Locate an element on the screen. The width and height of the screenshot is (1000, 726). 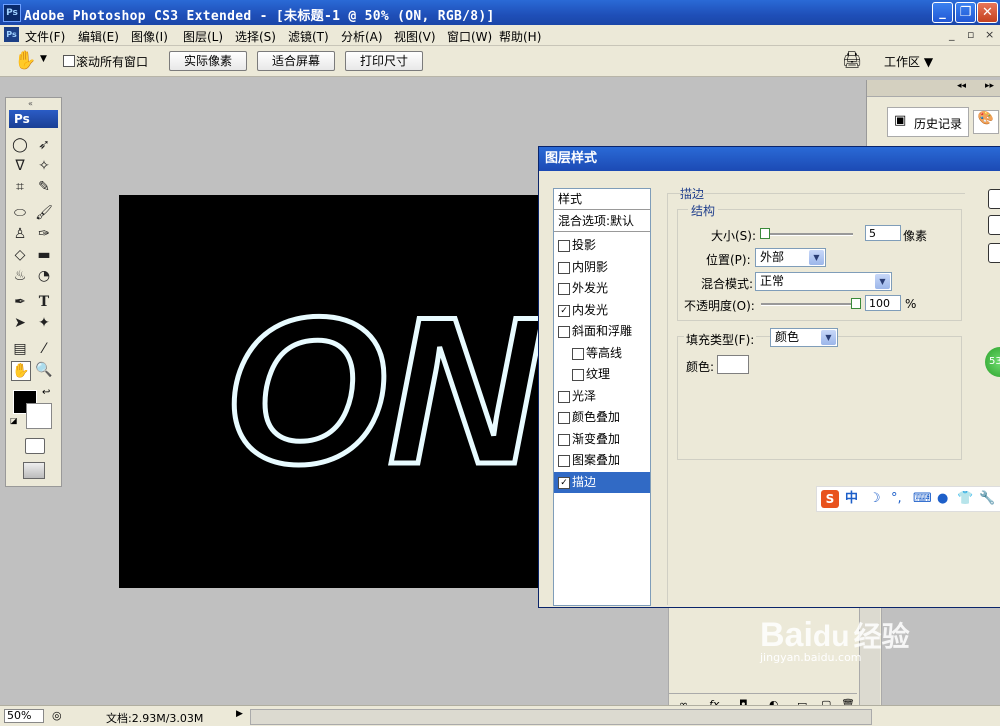
menu-layer: 图层(L) is located at coordinates (203, 36).